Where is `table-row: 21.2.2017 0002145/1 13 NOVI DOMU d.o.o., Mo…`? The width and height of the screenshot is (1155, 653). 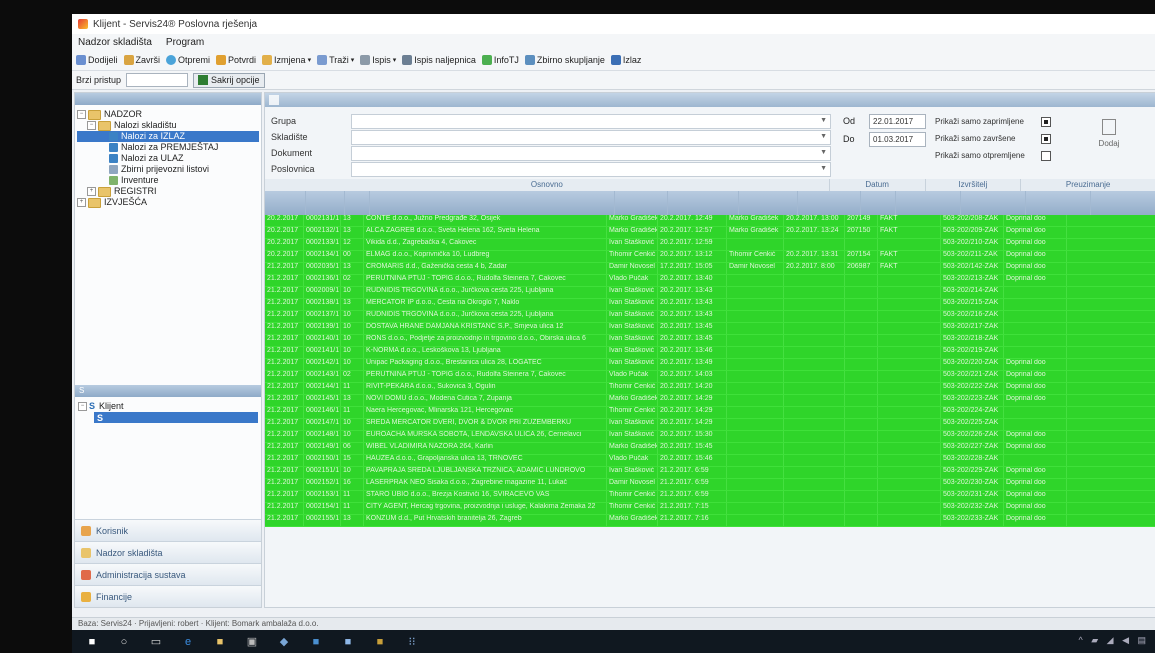 table-row: 21.2.2017 0002145/1 13 NOVI DOMU d.o.o., Mo… is located at coordinates (710, 401).